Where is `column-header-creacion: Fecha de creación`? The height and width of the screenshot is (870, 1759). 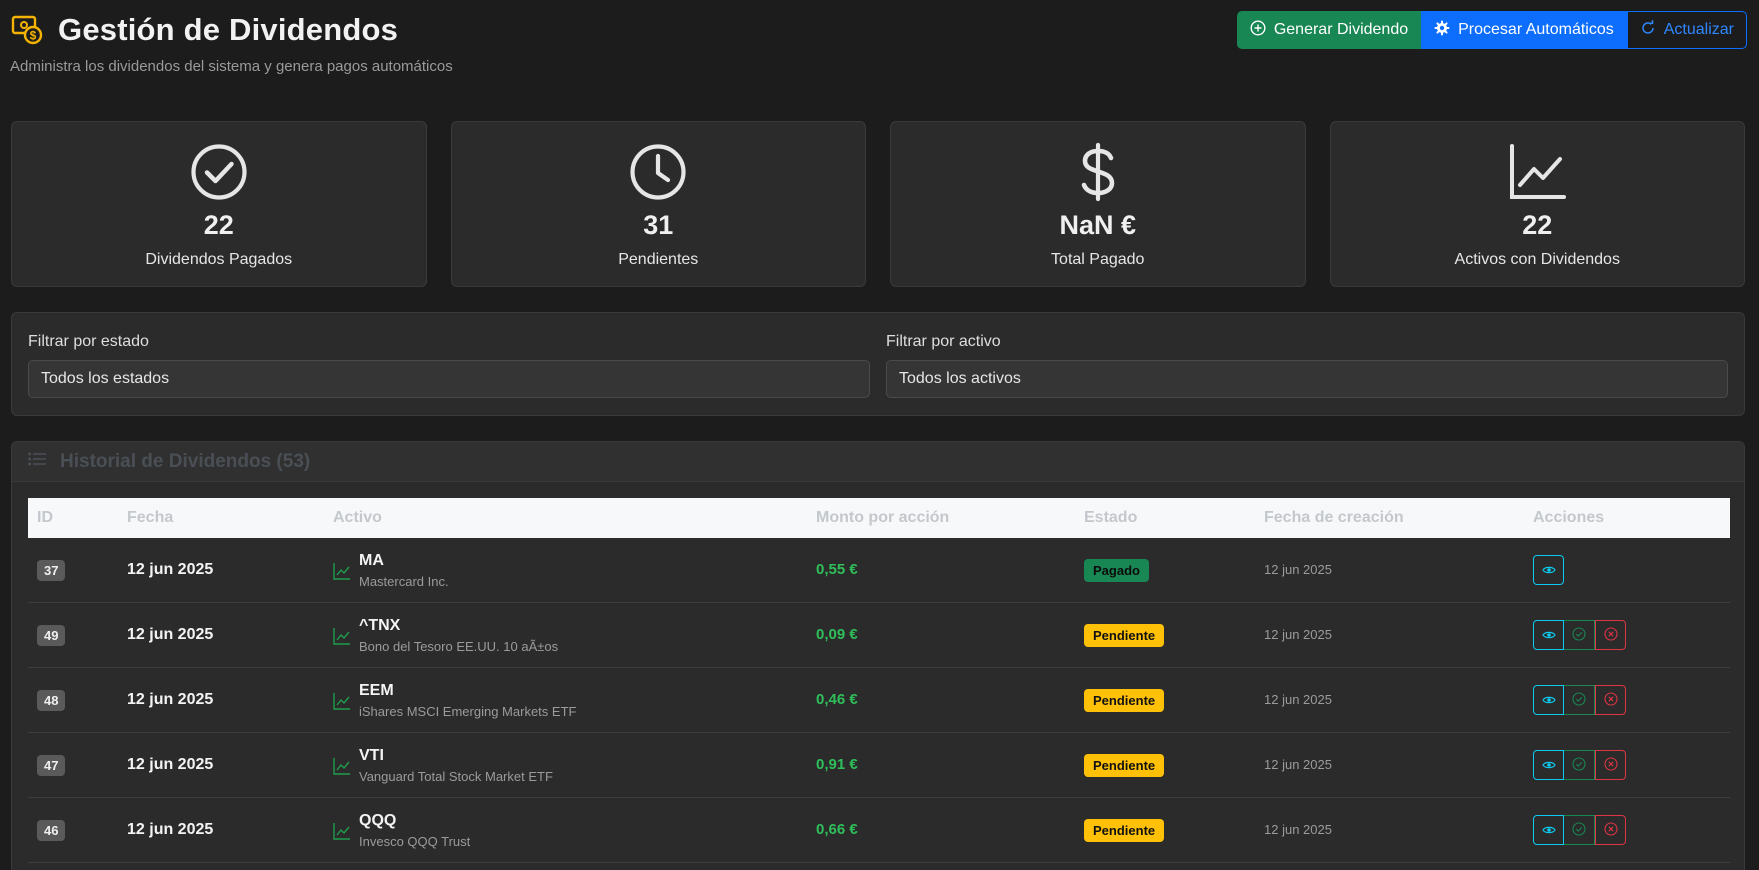
column-header-creacion: Fecha de creación is located at coordinates (1389, 518).